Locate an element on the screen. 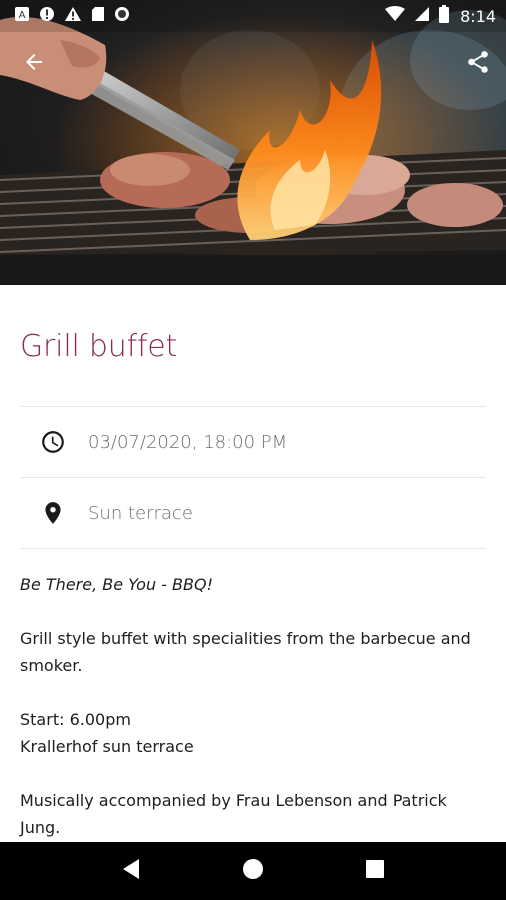  nav-recents-button is located at coordinates (375, 871).